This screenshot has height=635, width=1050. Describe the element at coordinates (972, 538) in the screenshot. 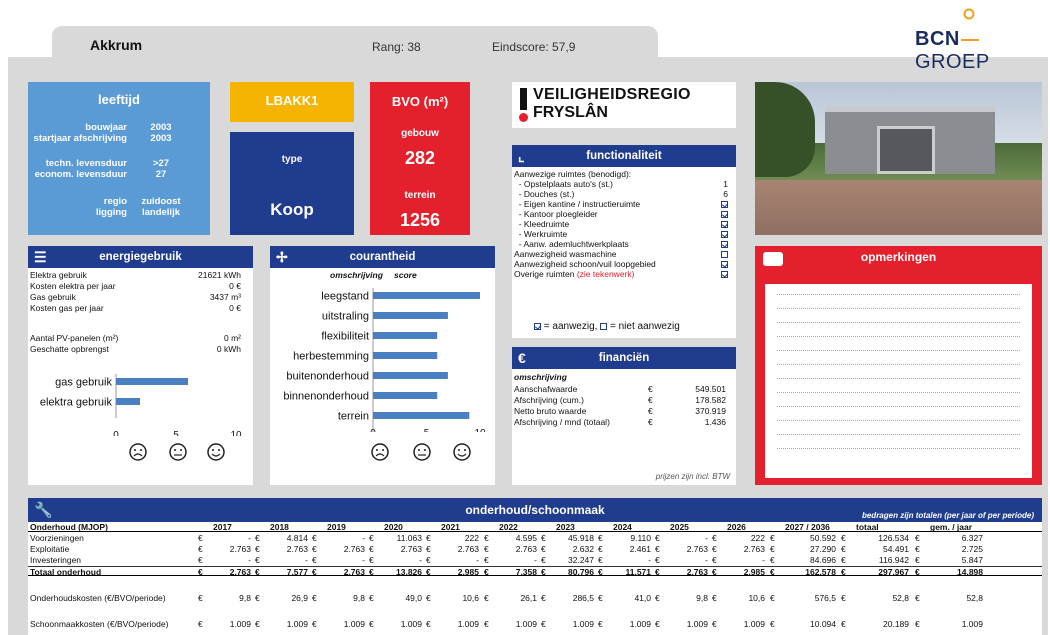

I see `cell-value: 6.327` at that location.